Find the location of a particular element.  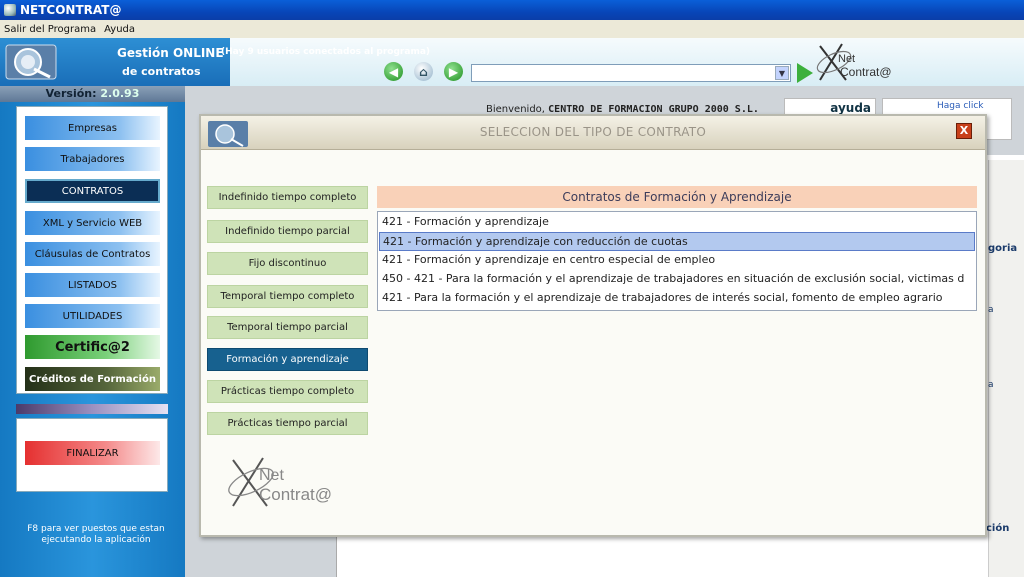

go-icon is located at coordinates (805, 73).